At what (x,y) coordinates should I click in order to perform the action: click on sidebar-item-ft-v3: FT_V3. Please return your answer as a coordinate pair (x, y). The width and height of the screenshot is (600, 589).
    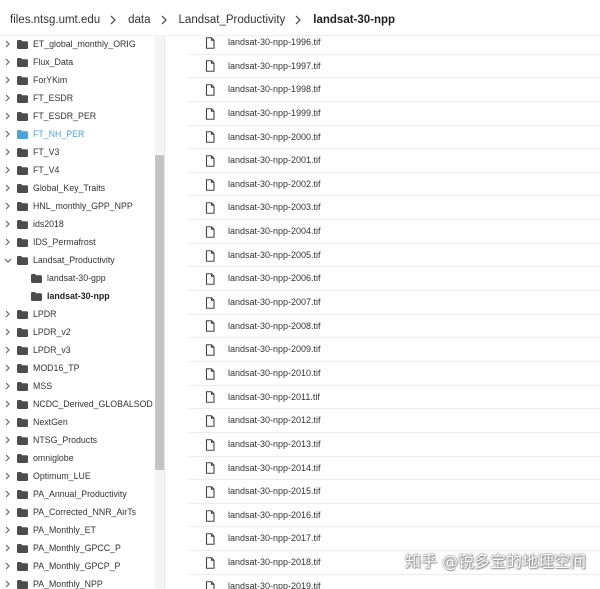
    Looking at the image, I should click on (77, 152).